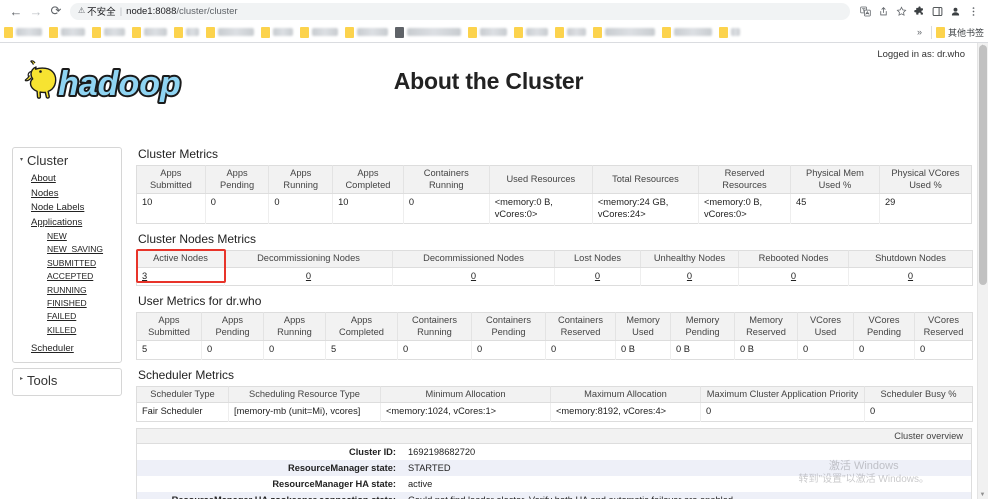 The image size is (988, 500). Describe the element at coordinates (983, 165) in the screenshot. I see `page-scrollbar-thumb` at that location.